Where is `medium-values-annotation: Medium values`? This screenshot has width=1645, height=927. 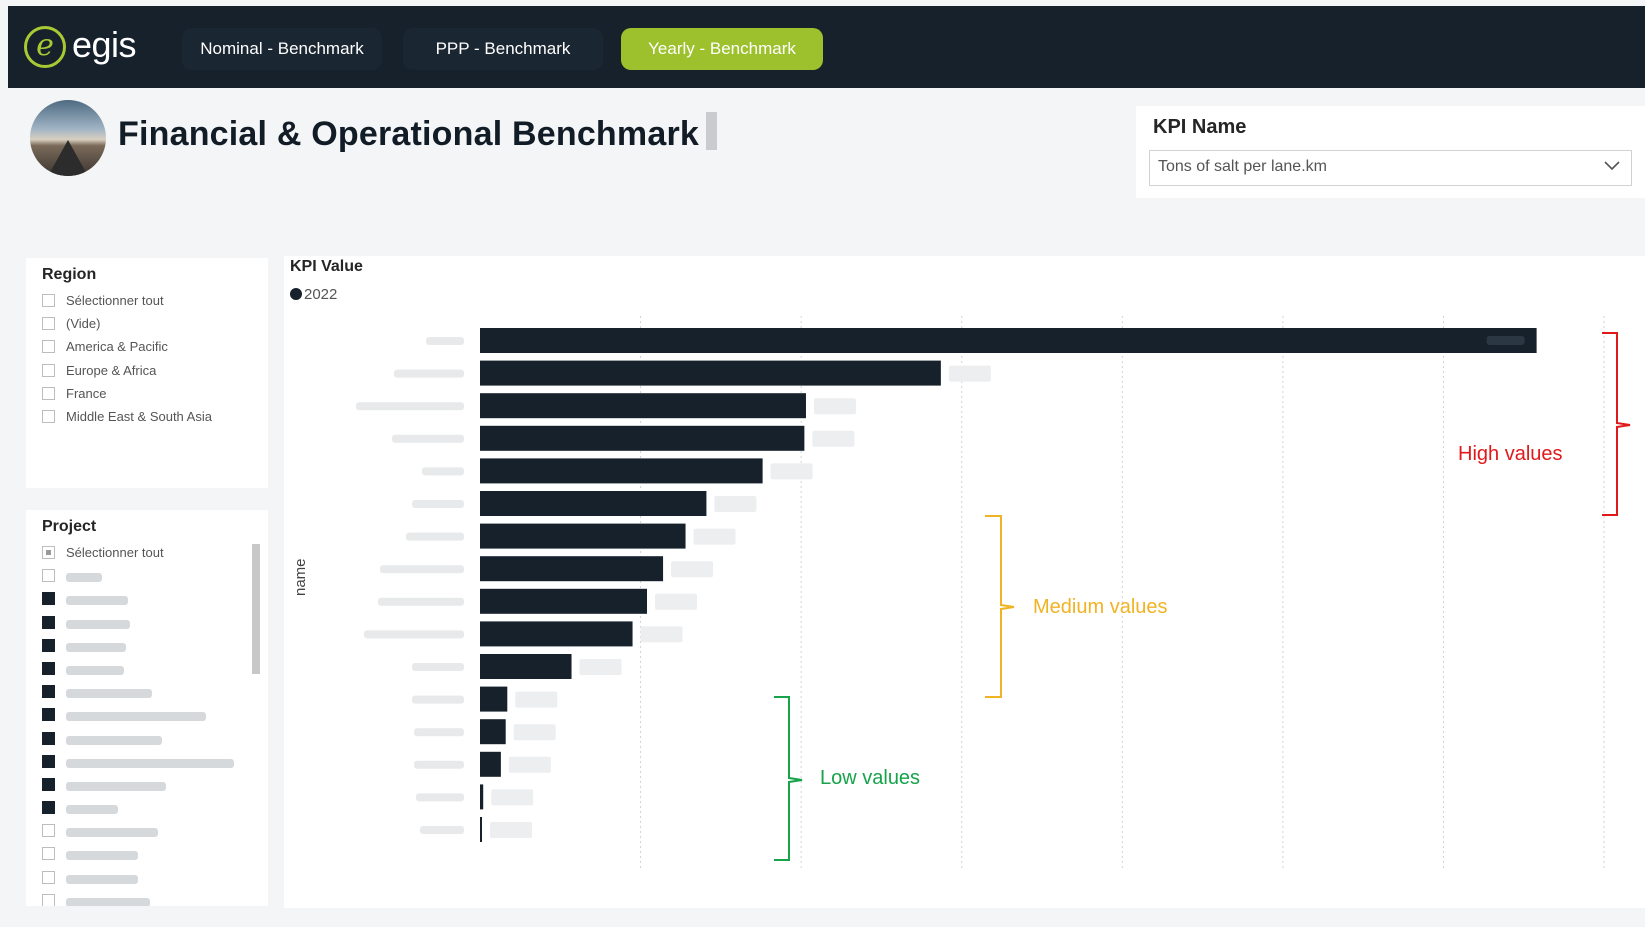
medium-values-annotation: Medium values is located at coordinates (1100, 607).